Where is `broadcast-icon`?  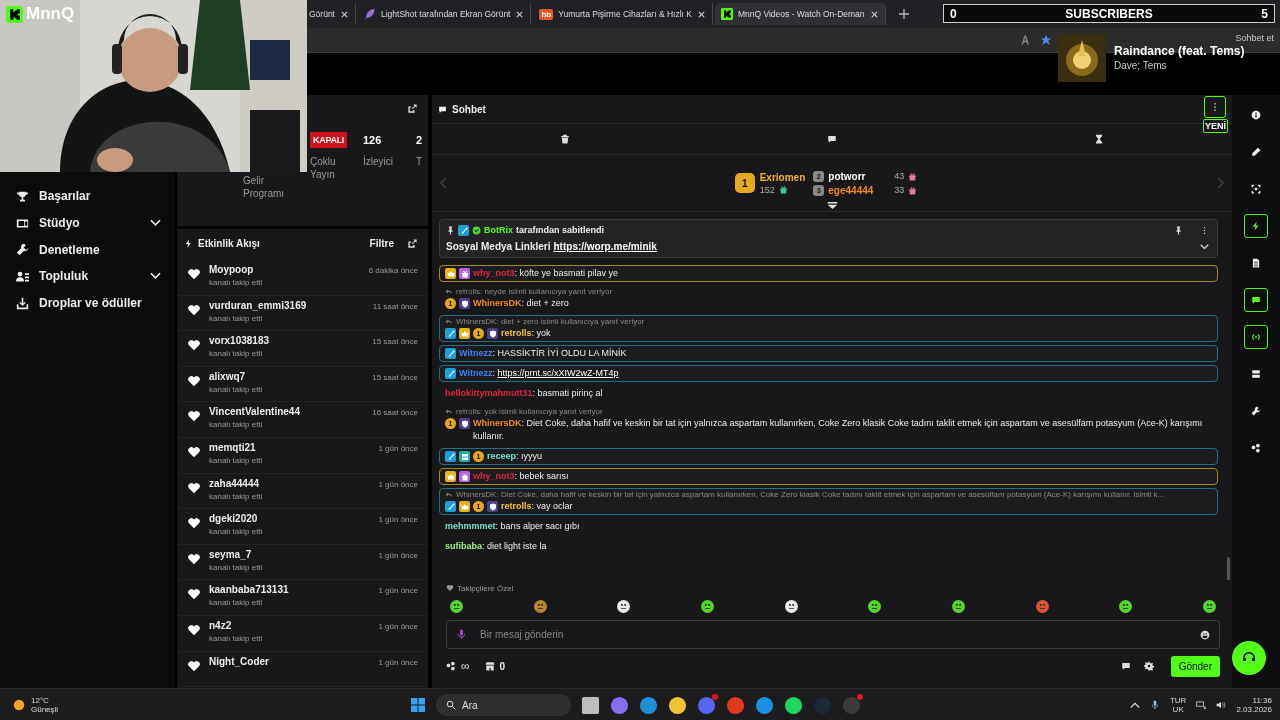
broadcast-icon is located at coordinates (1256, 337).